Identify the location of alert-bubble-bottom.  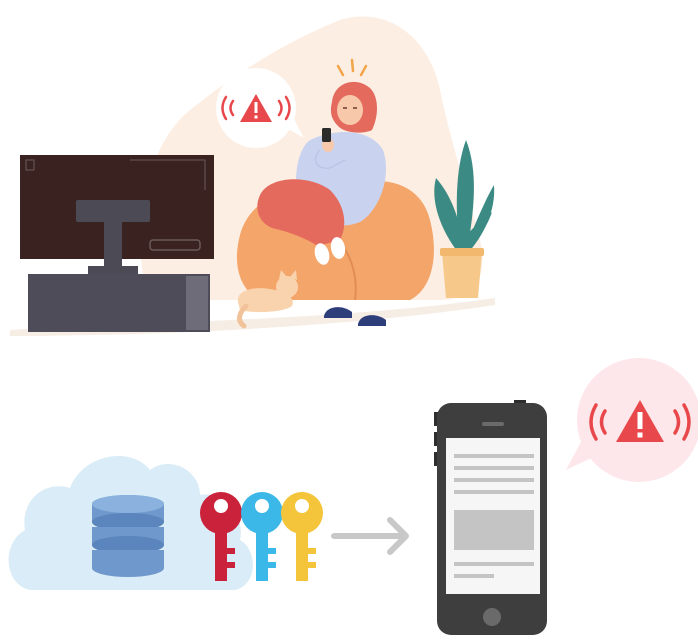
(632, 420).